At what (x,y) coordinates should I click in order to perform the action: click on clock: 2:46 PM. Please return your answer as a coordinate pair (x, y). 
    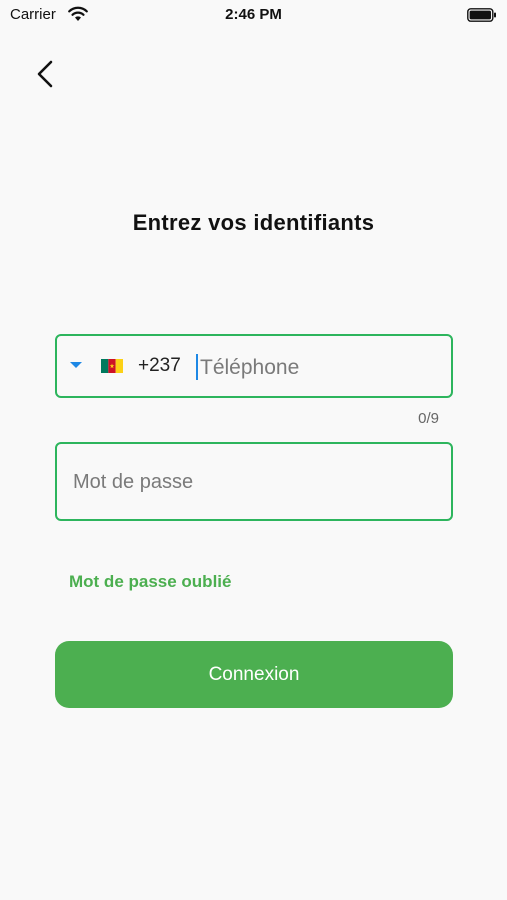
    Looking at the image, I should click on (253, 14).